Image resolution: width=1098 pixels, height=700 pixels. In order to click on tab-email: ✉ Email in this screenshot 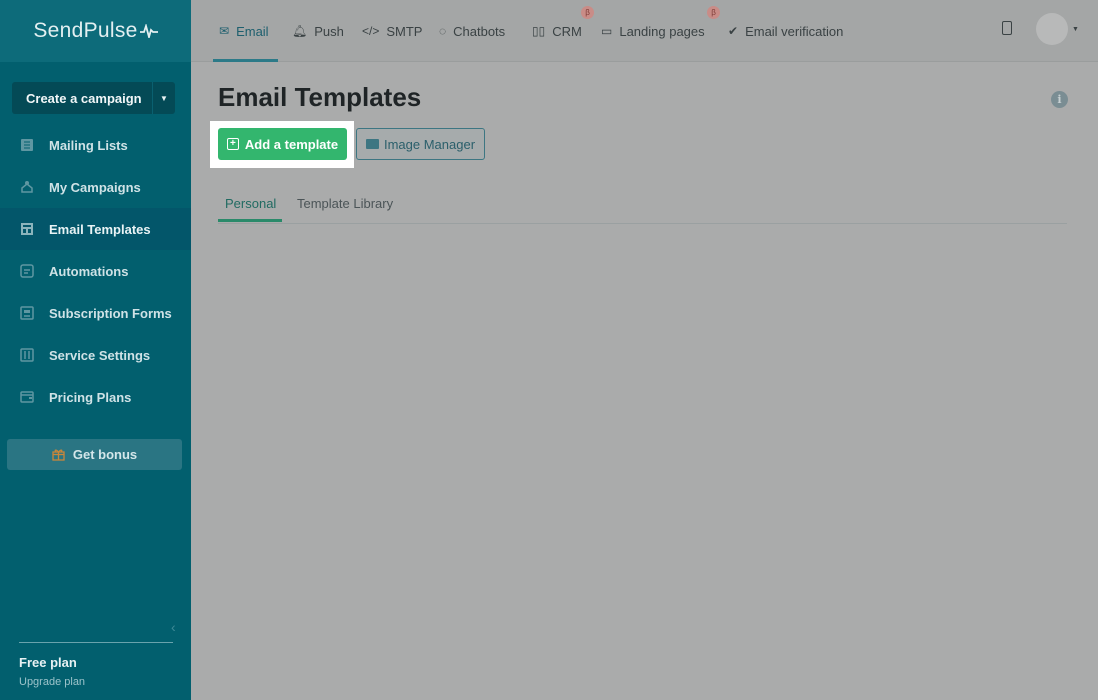, I will do `click(244, 31)`.